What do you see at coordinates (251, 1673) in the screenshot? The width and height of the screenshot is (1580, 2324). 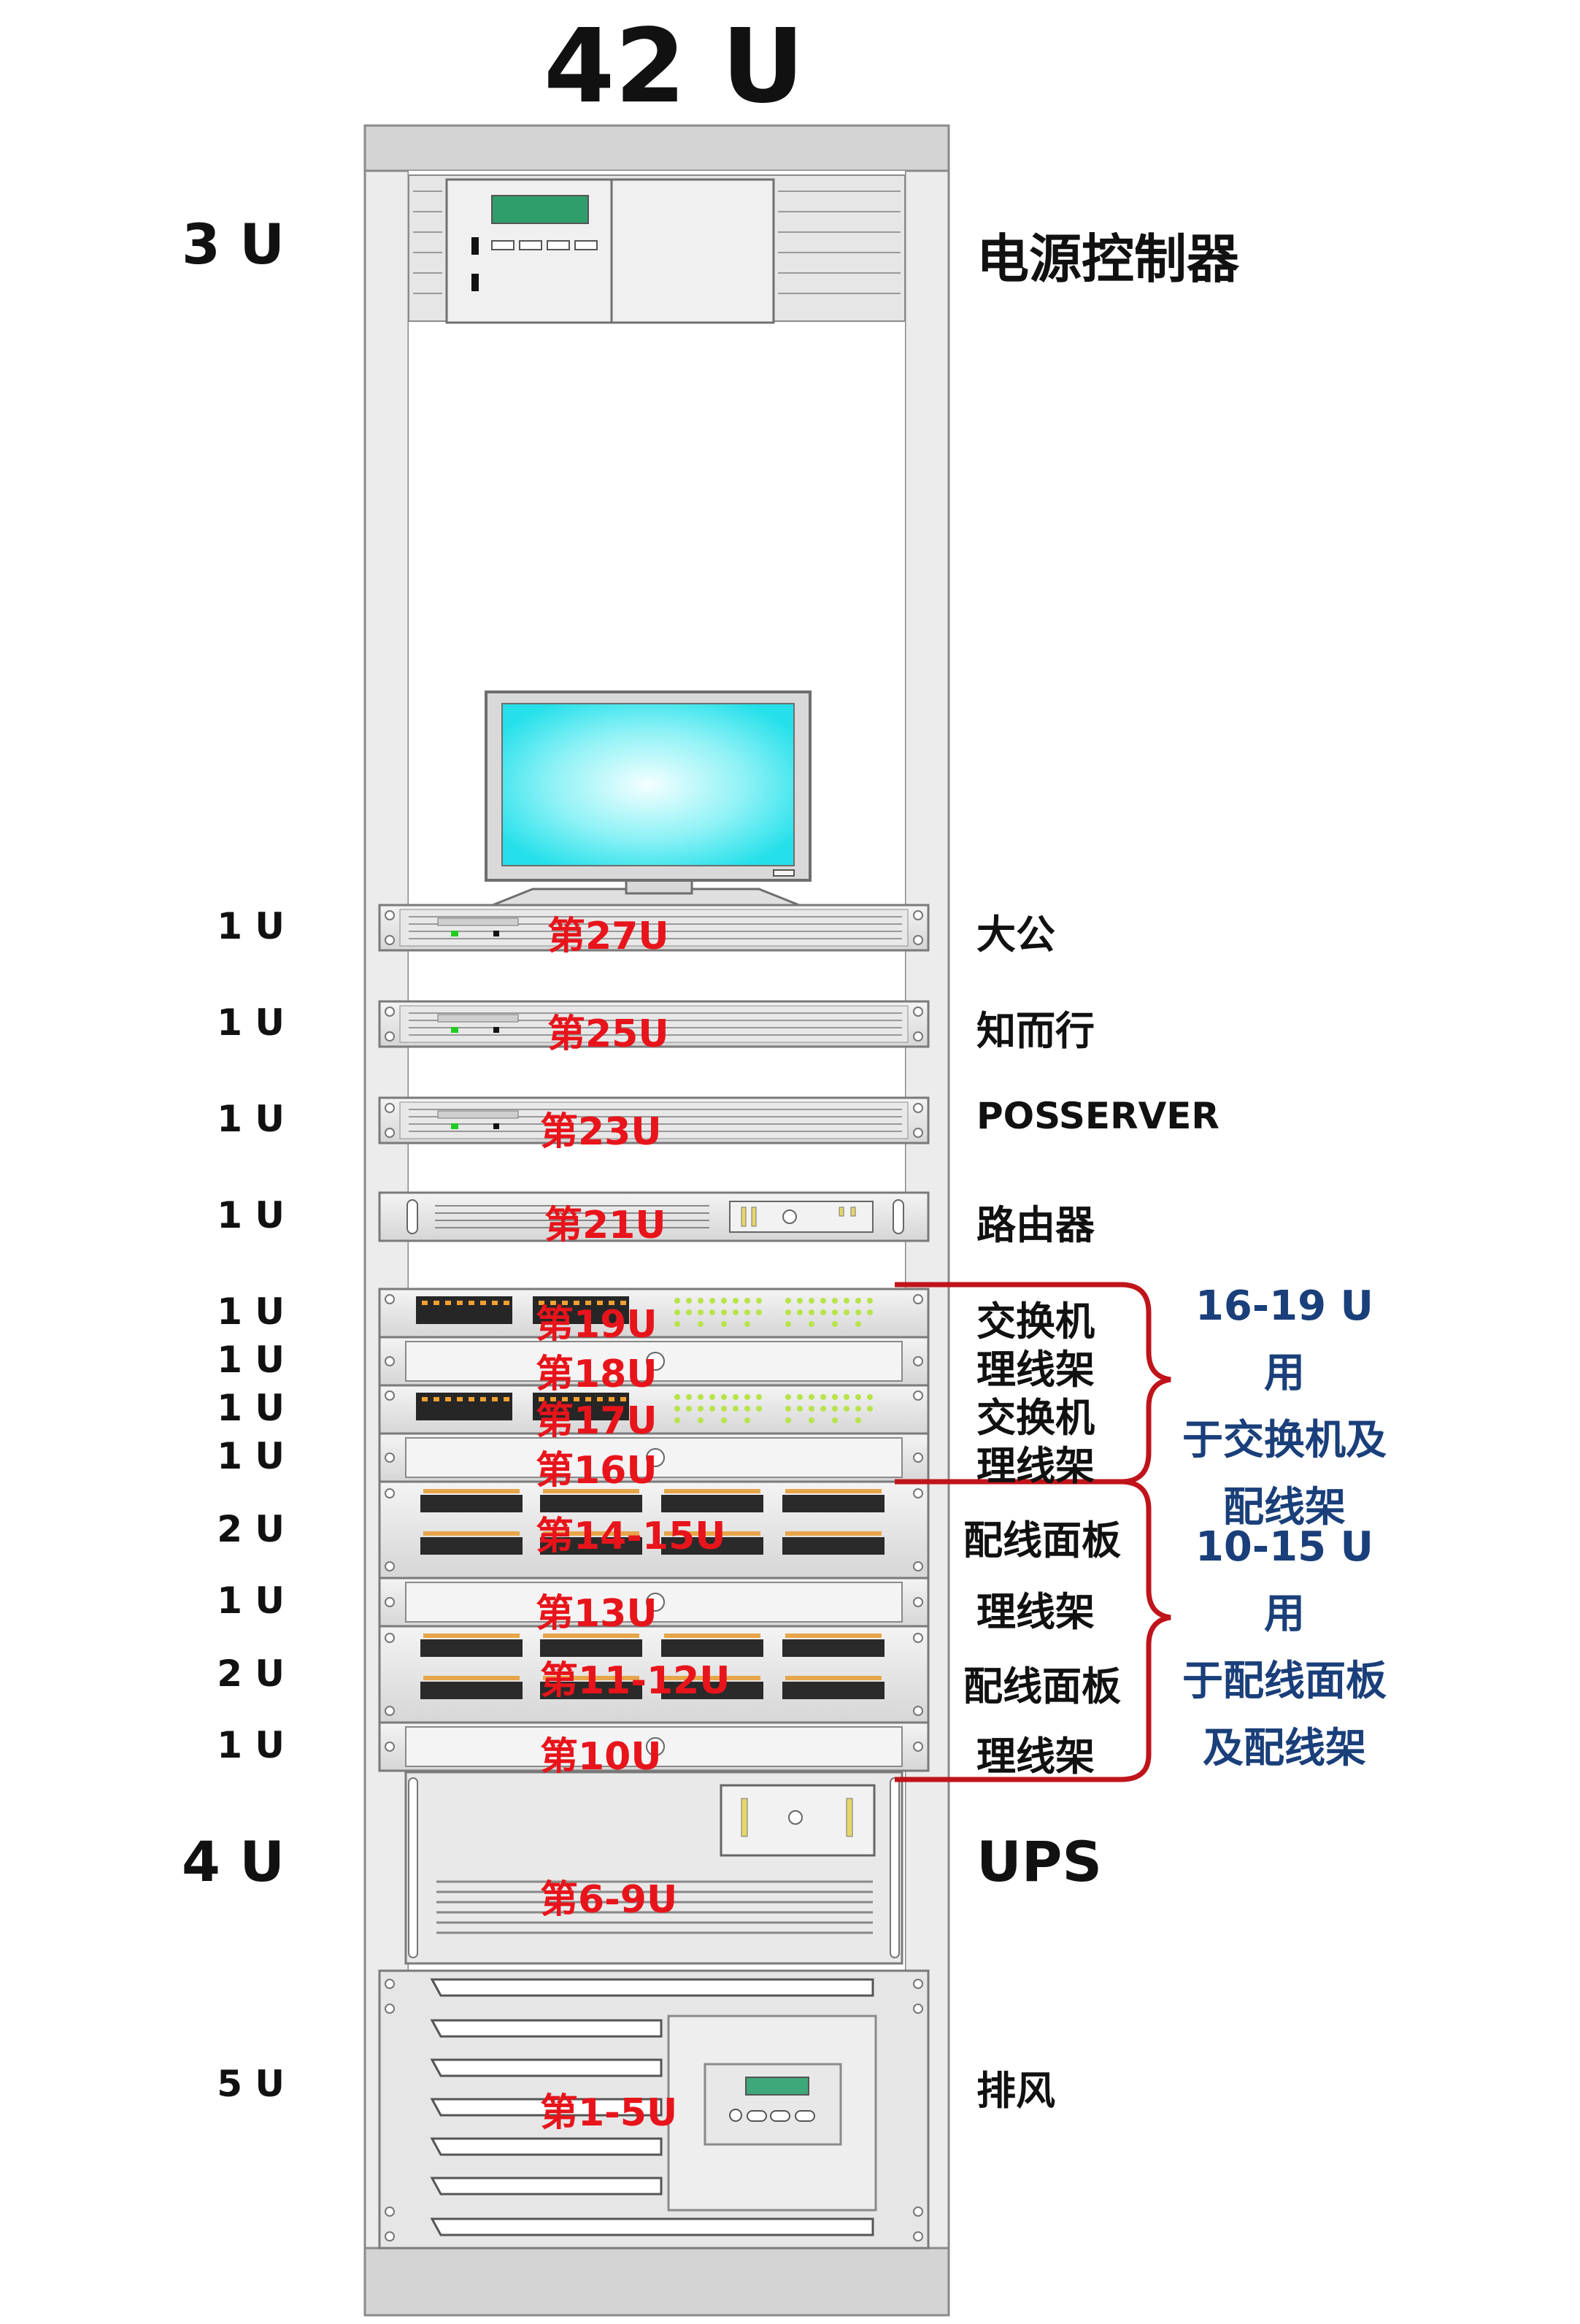 I see `u-label-patch-11-12: 2 U` at bounding box center [251, 1673].